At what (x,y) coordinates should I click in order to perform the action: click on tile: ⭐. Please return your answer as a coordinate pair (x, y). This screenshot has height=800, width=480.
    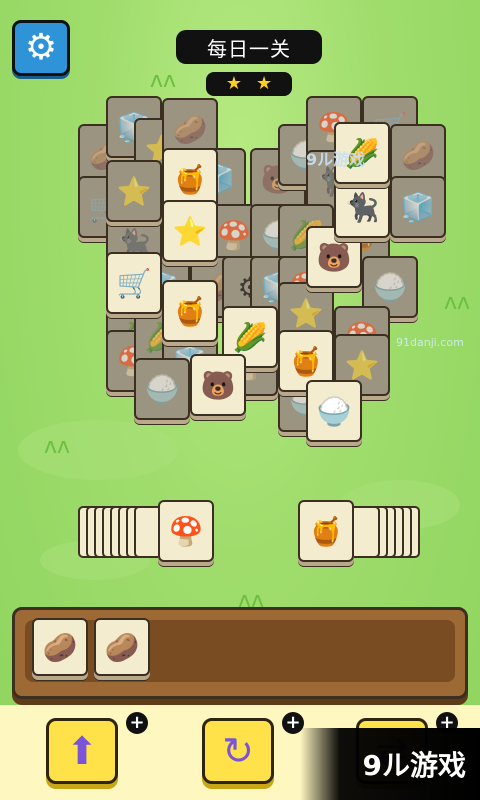
    Looking at the image, I should click on (190, 231).